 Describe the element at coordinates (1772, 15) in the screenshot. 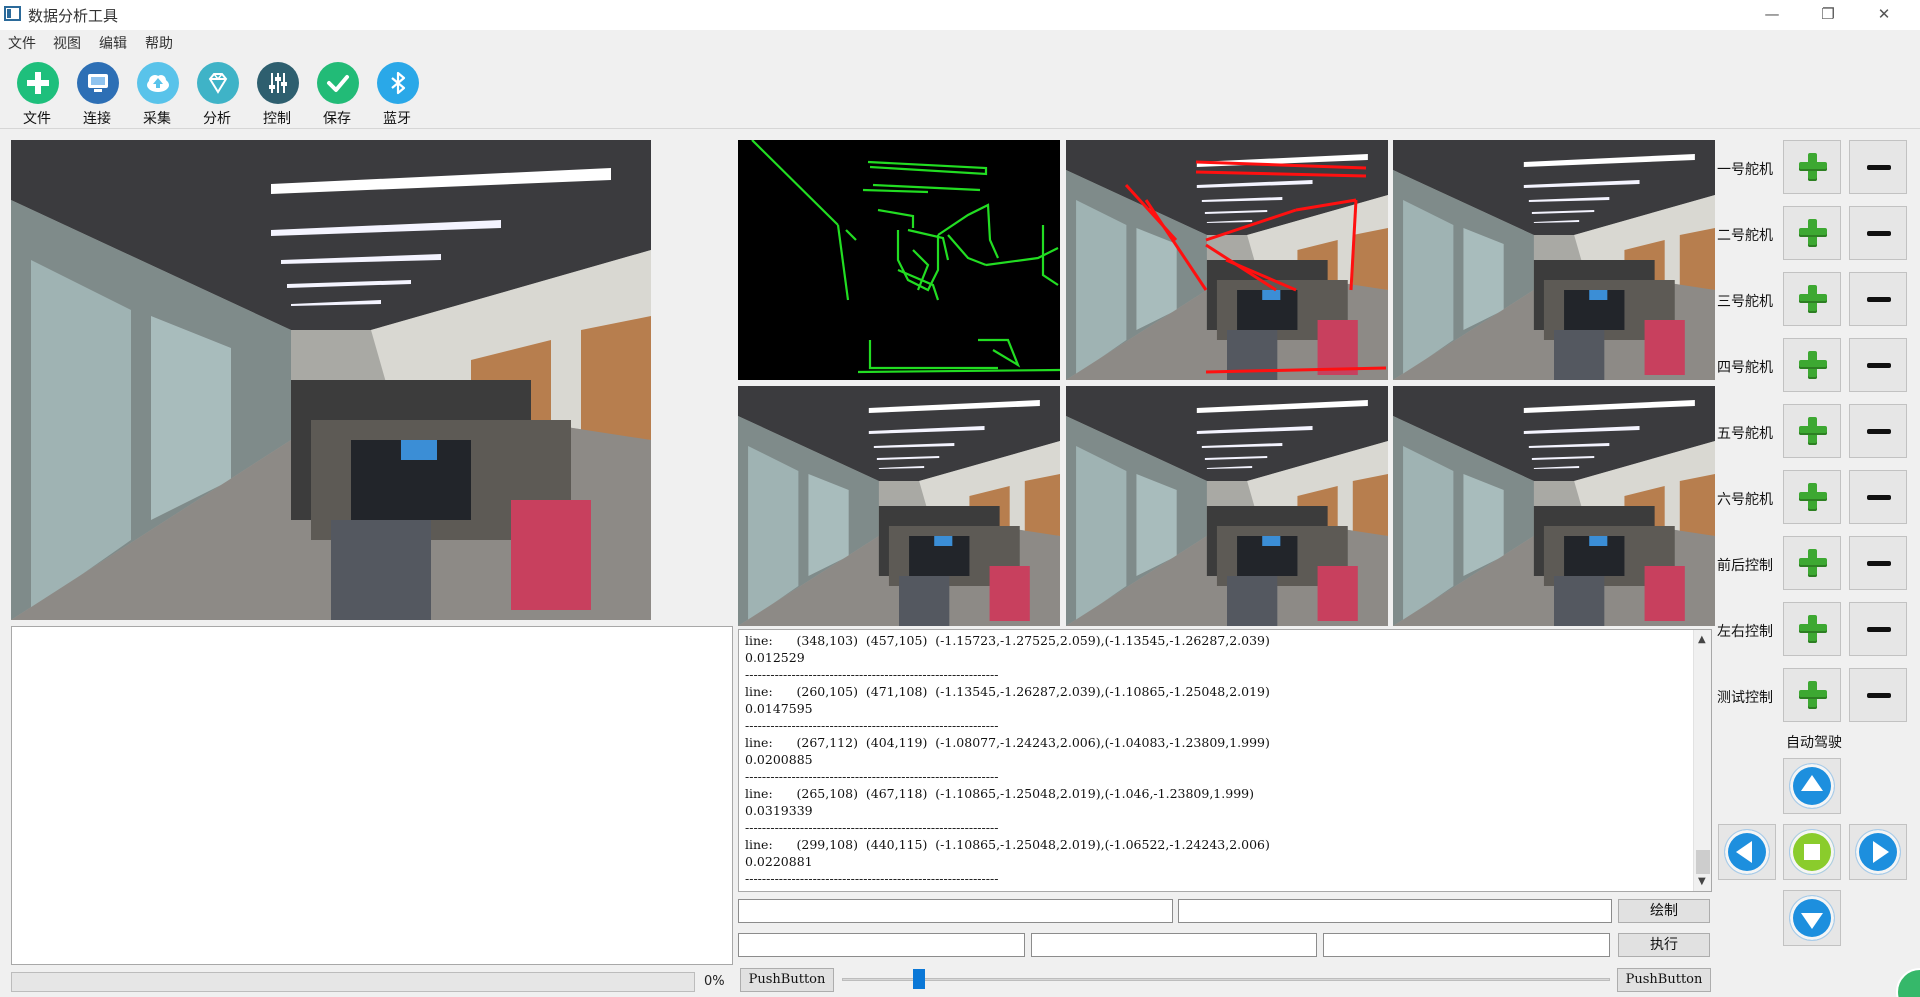

I see `minimize-button: —` at that location.